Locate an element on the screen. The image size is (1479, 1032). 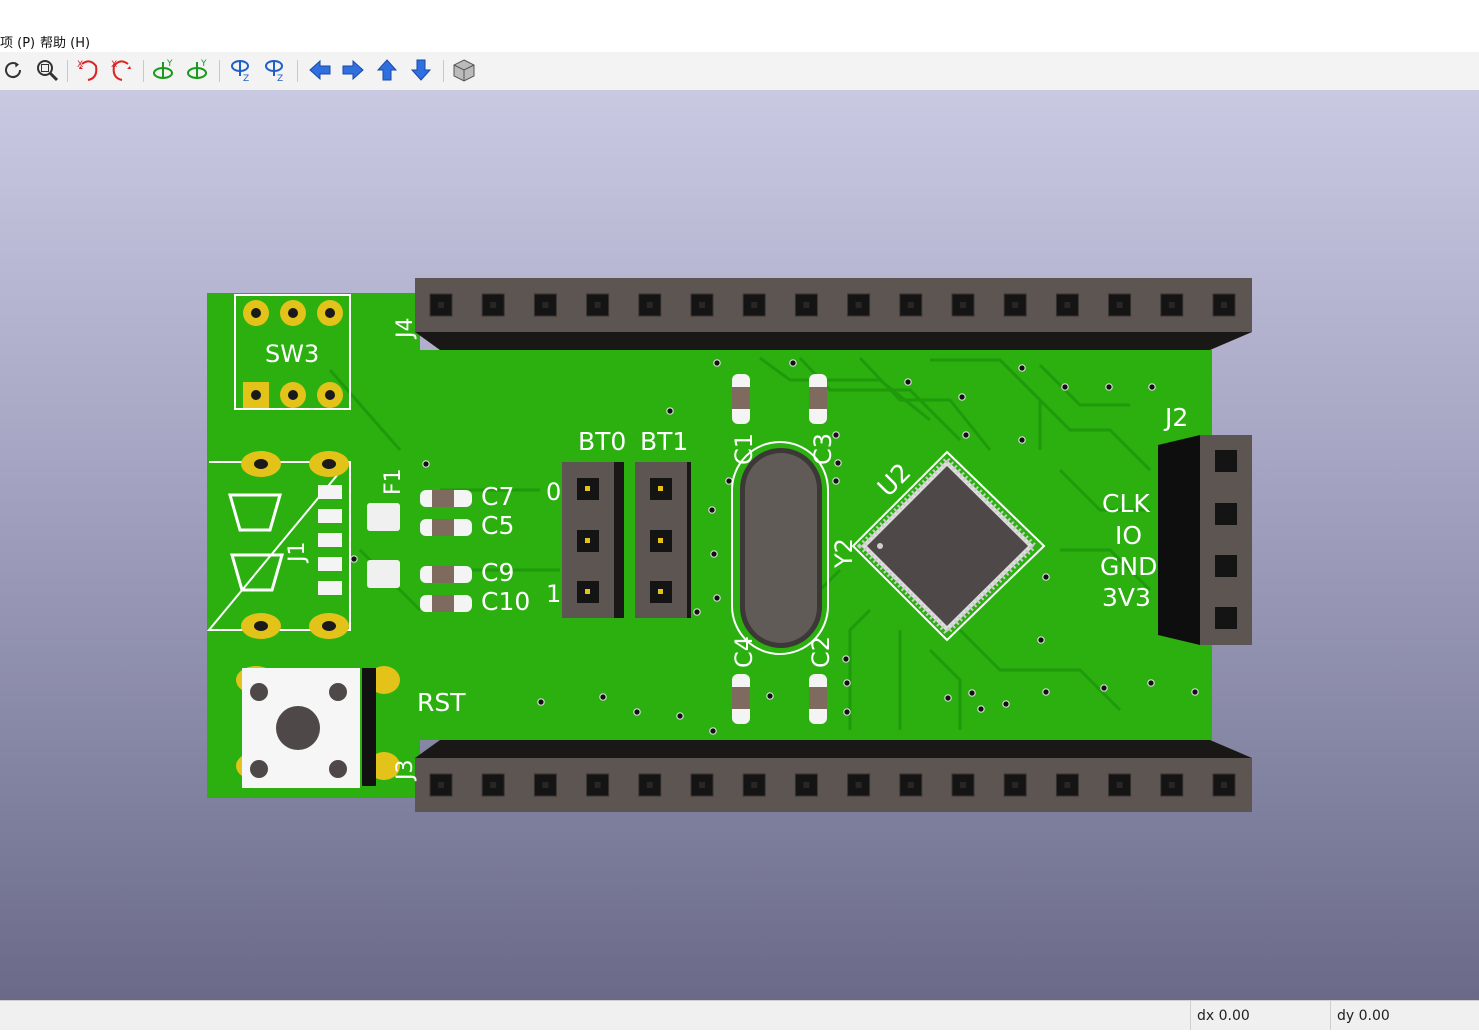
svg-text: Y is located at coordinates (203, 64).